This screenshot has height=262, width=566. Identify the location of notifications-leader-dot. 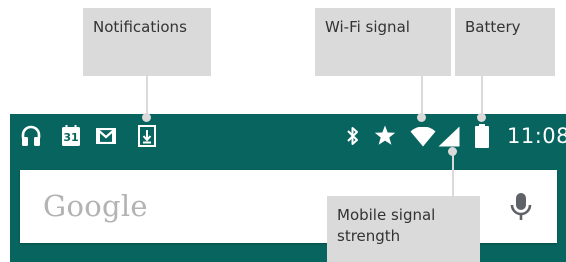
(146, 117).